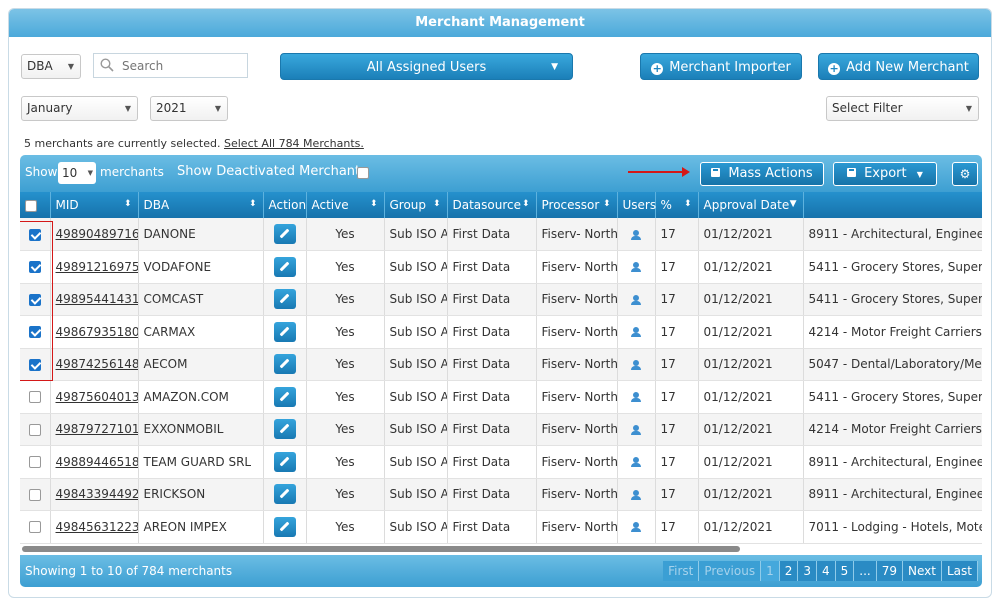 The width and height of the screenshot is (1000, 604). Describe the element at coordinates (94, 494) in the screenshot. I see `mid-cell: 498433944921` at that location.